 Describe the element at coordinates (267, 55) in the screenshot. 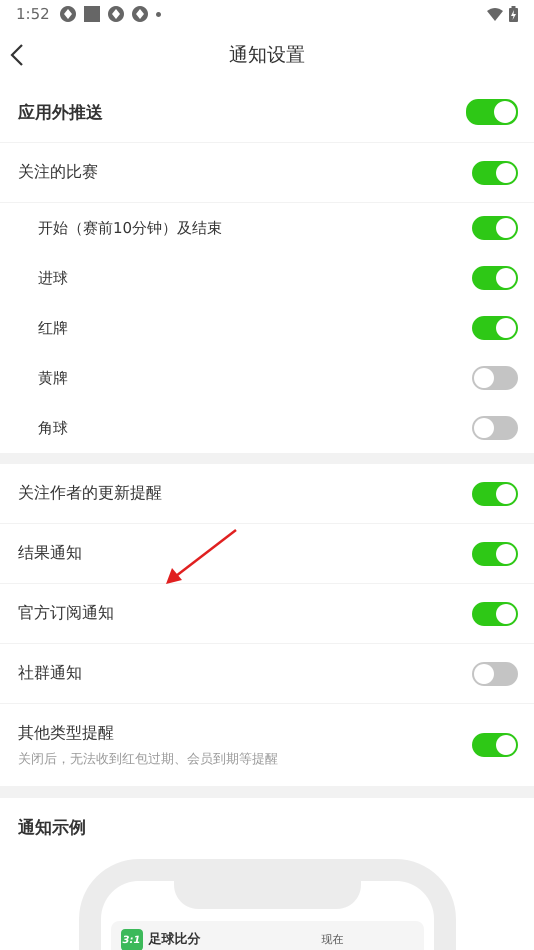

I see `page-title: 通知设置` at that location.